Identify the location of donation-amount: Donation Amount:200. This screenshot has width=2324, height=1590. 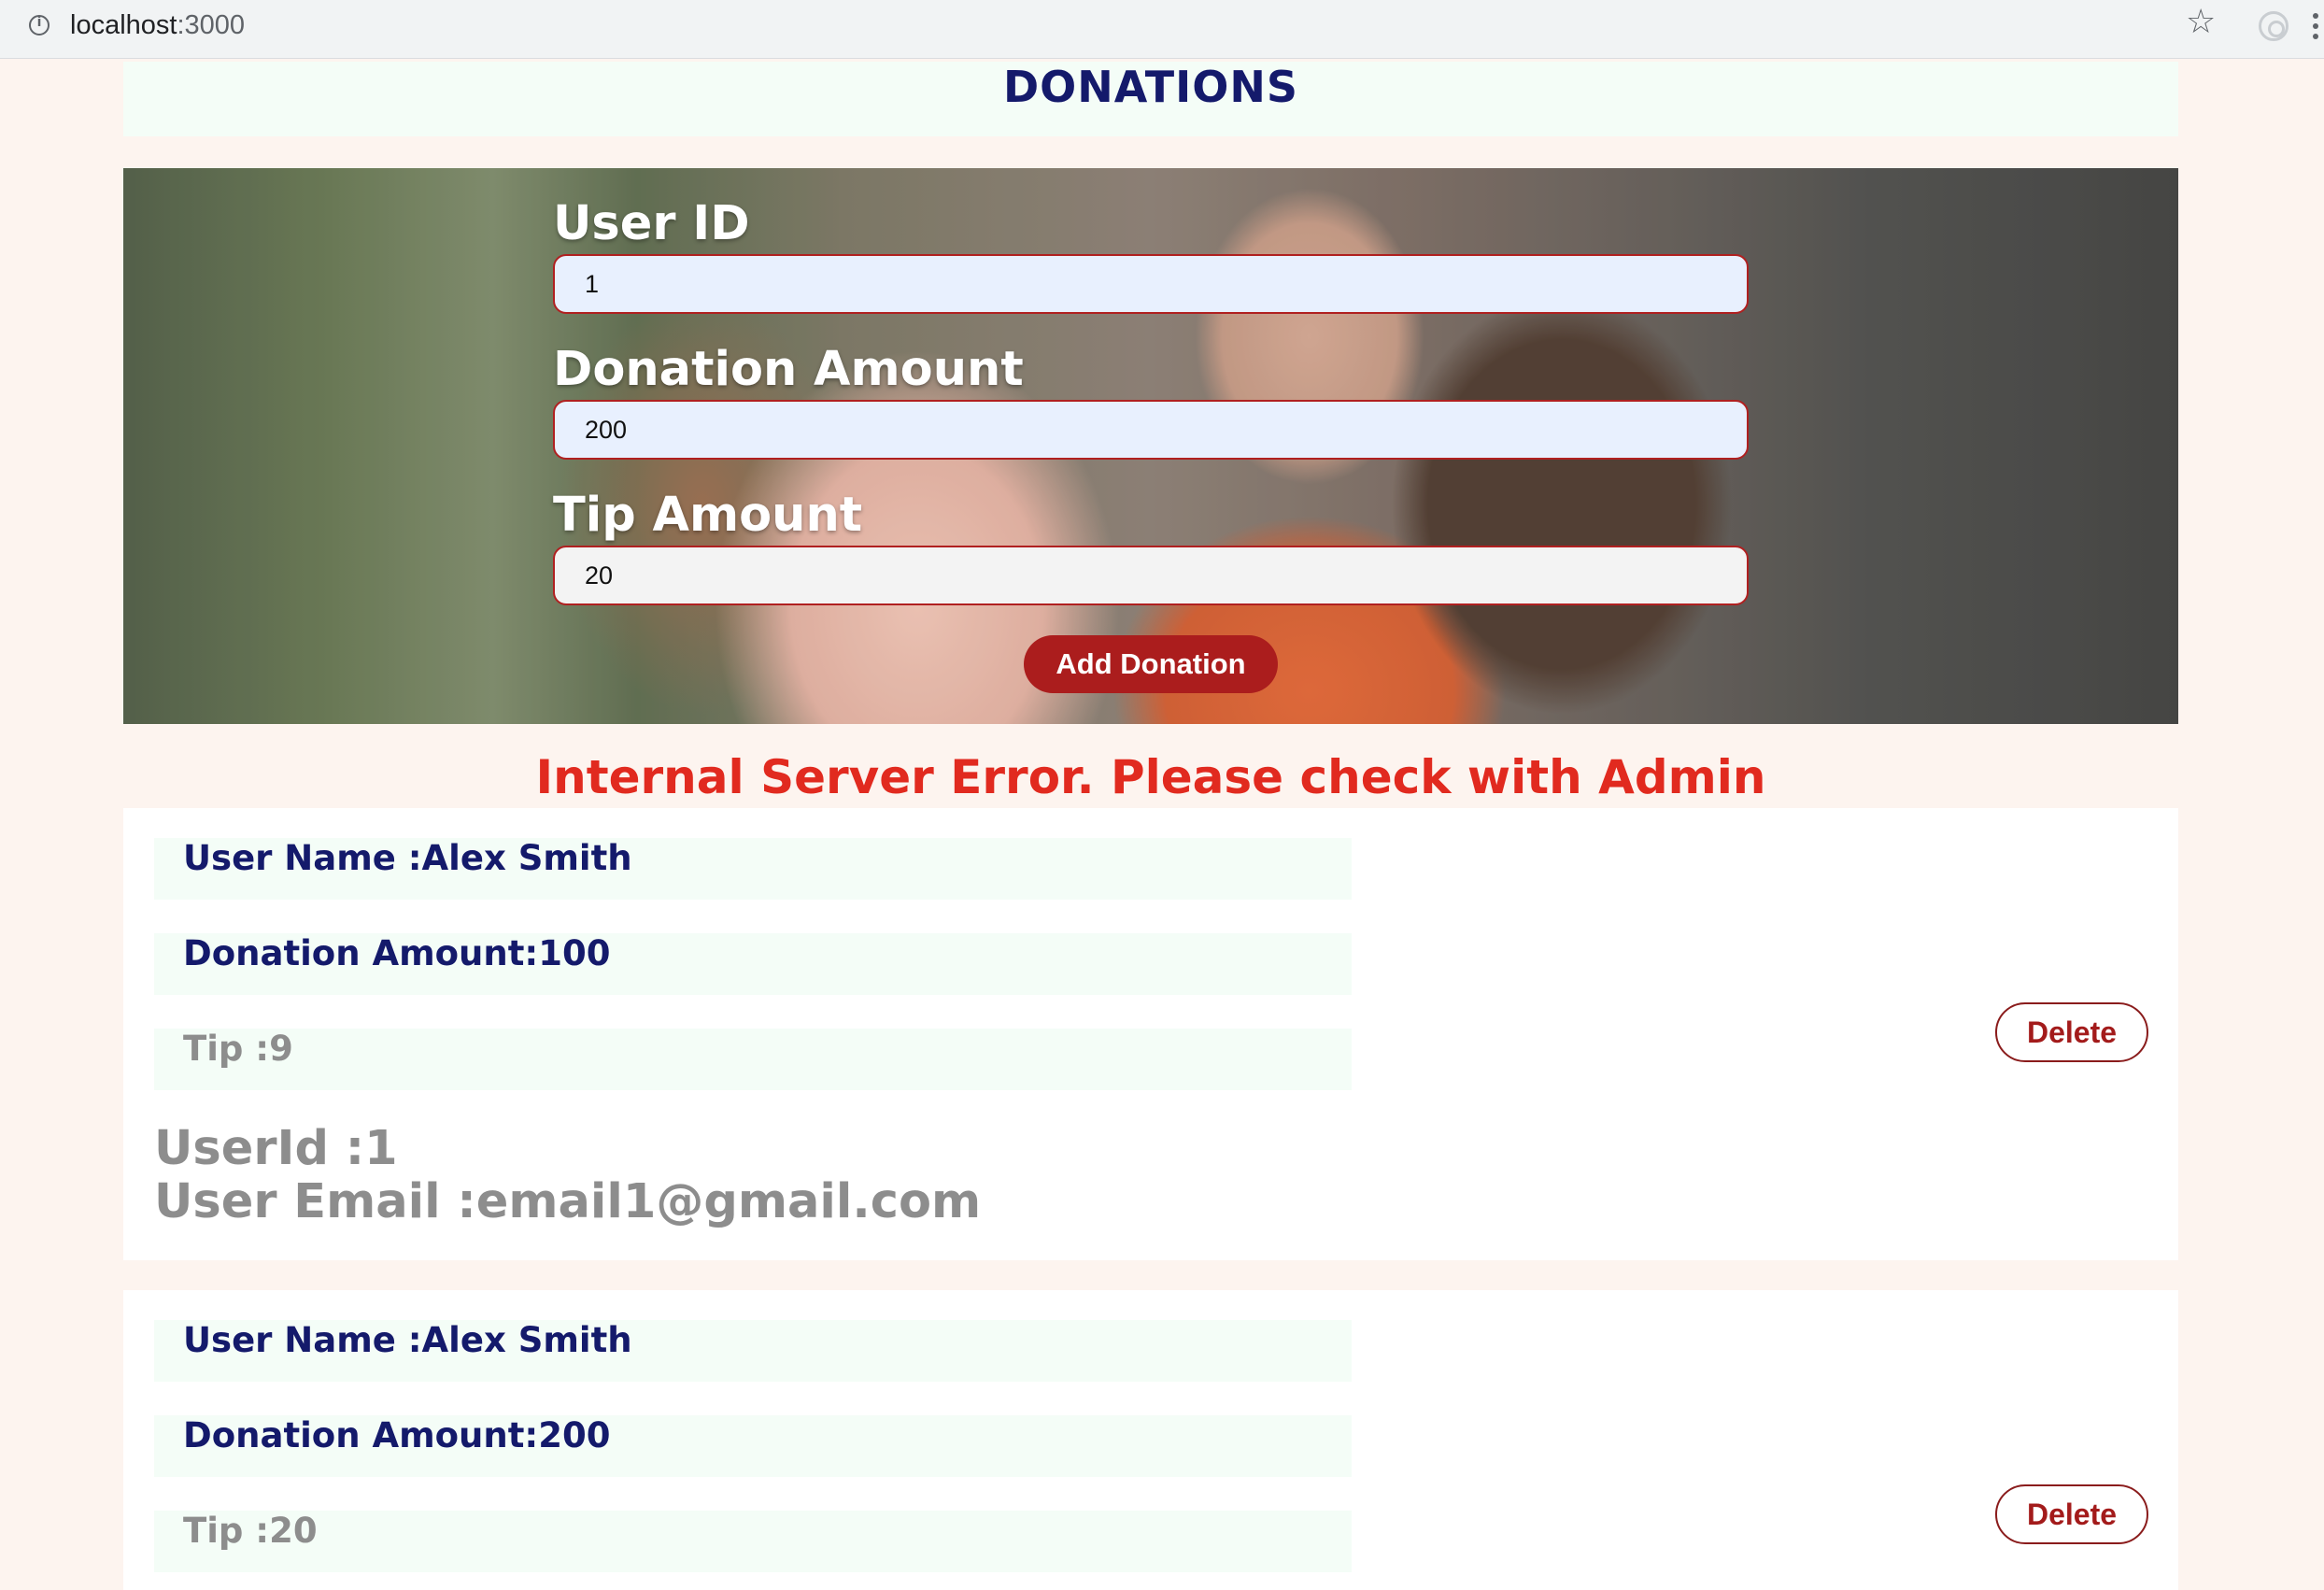
(753, 1446).